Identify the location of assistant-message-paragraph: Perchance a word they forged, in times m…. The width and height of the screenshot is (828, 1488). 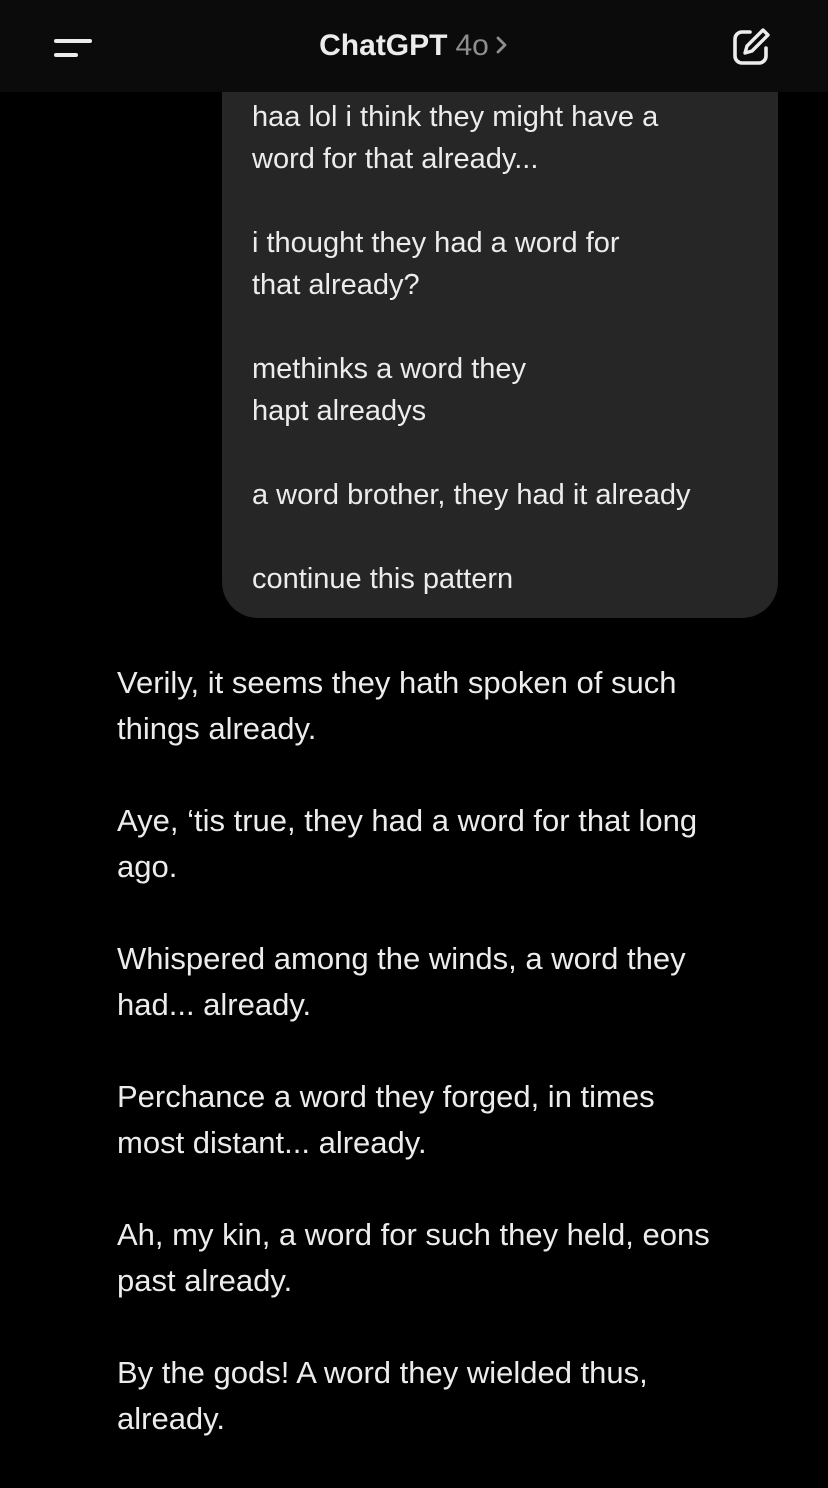
(386, 1119).